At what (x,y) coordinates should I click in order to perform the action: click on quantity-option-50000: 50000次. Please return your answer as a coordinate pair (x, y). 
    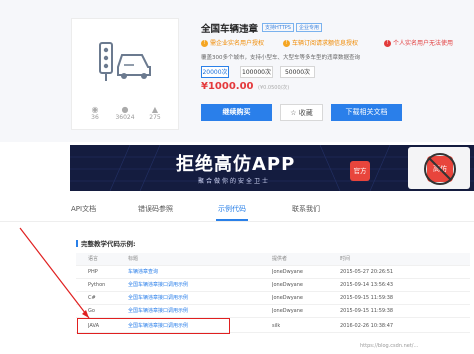
    Looking at the image, I should click on (297, 72).